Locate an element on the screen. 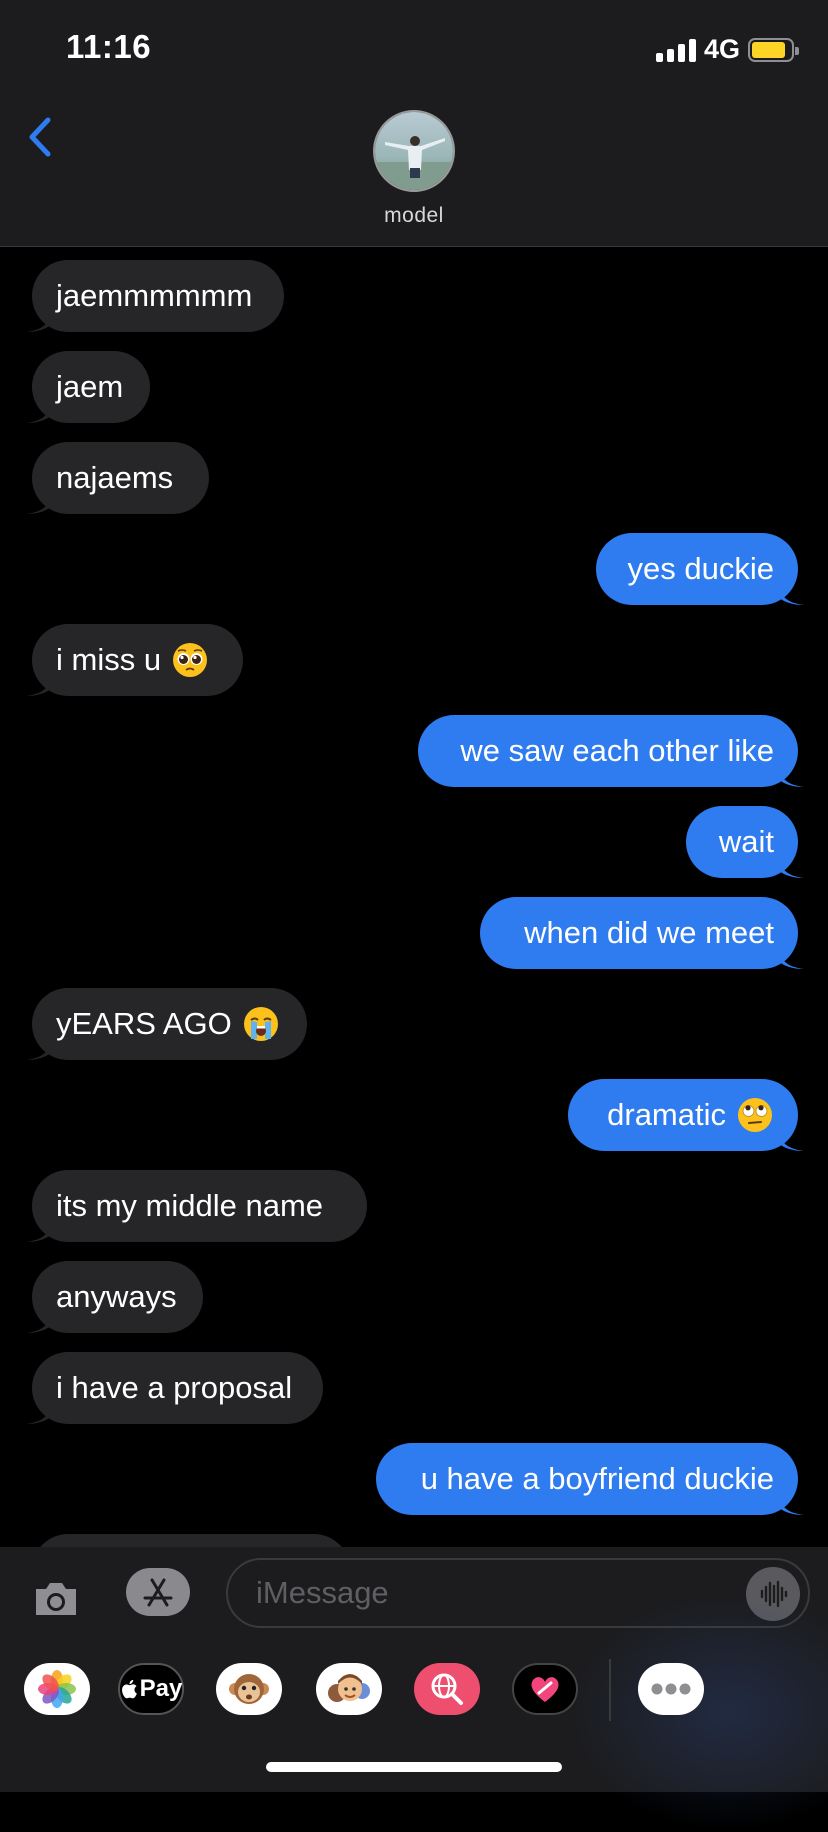 The height and width of the screenshot is (1832, 828). message-text: najaems is located at coordinates (115, 477).